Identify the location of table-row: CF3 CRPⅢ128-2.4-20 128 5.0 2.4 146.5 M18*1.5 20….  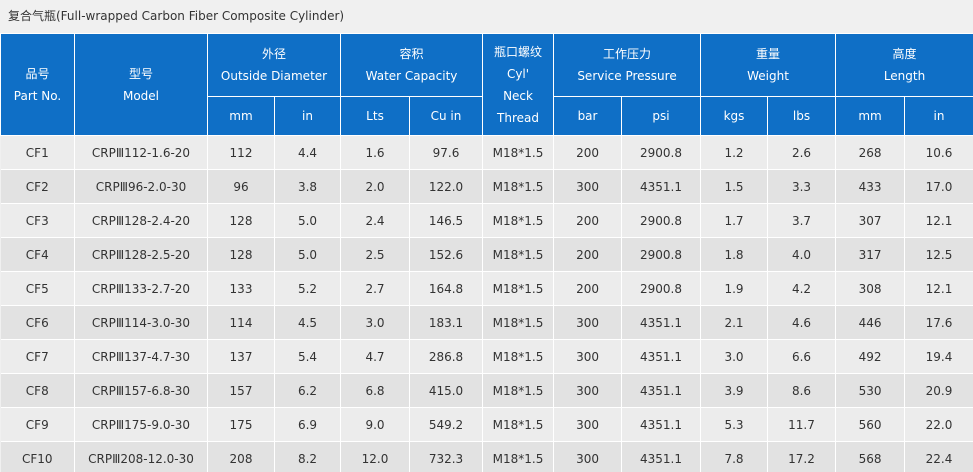
(486, 220).